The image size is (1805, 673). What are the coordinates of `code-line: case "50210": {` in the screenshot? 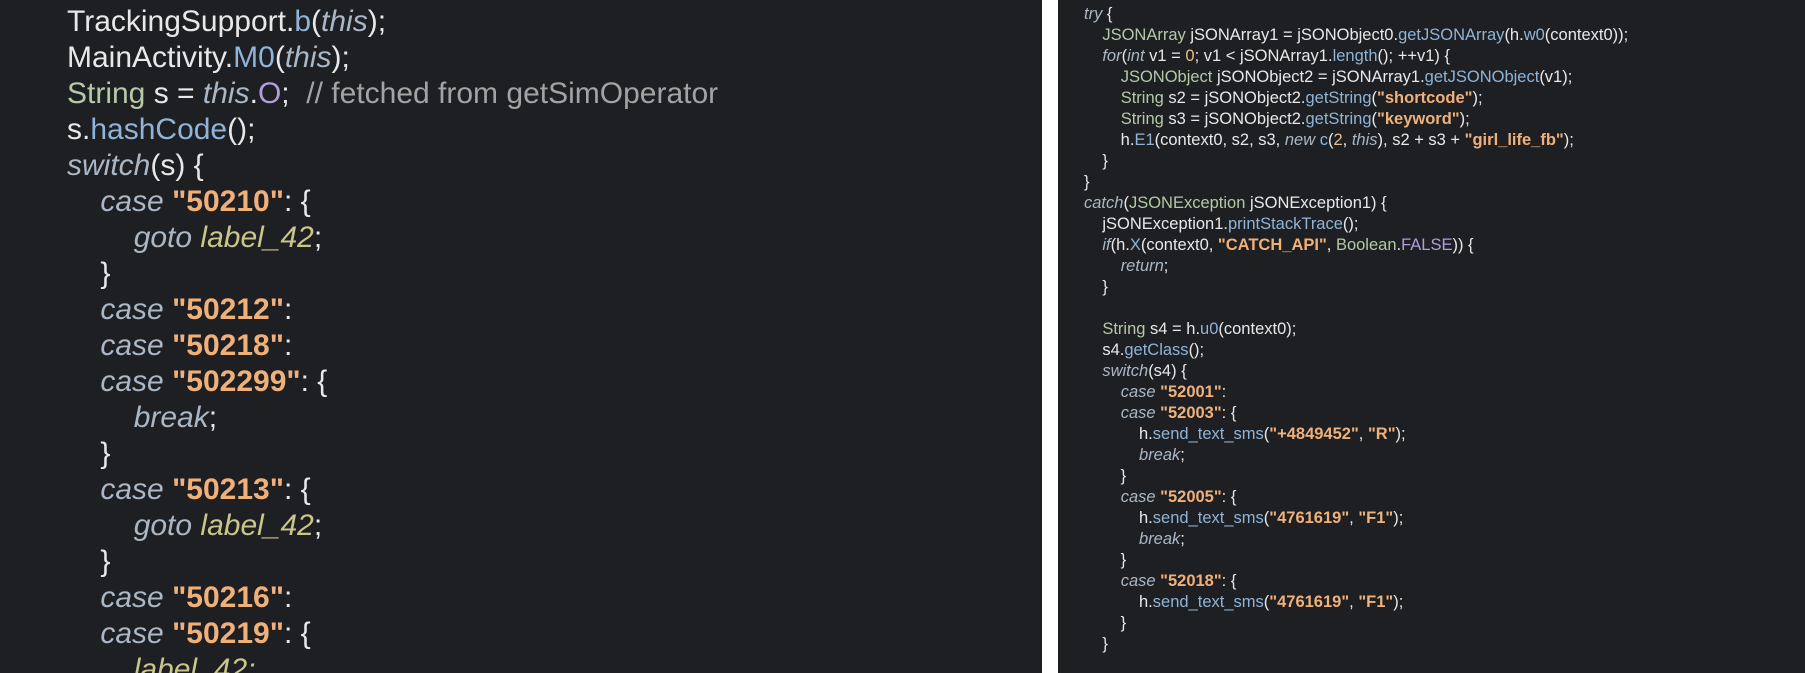 It's located at (189, 202).